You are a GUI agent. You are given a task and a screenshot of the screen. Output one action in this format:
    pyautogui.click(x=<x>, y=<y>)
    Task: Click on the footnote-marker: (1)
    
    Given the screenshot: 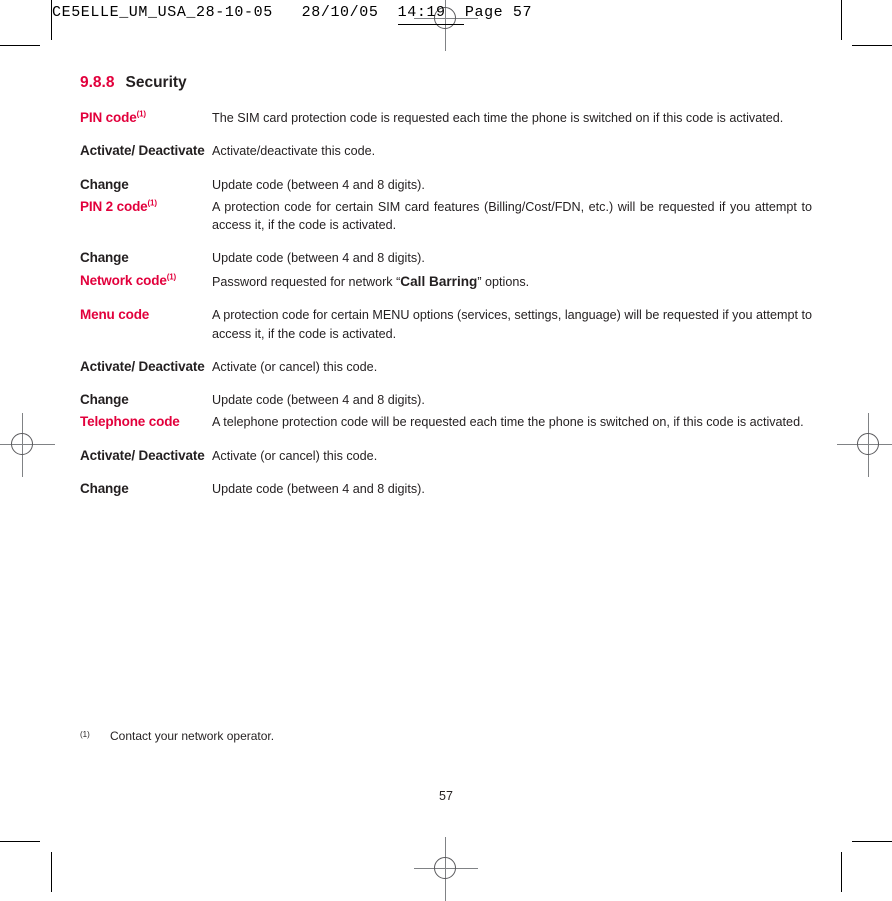 What is the action you would take?
    pyautogui.click(x=85, y=734)
    